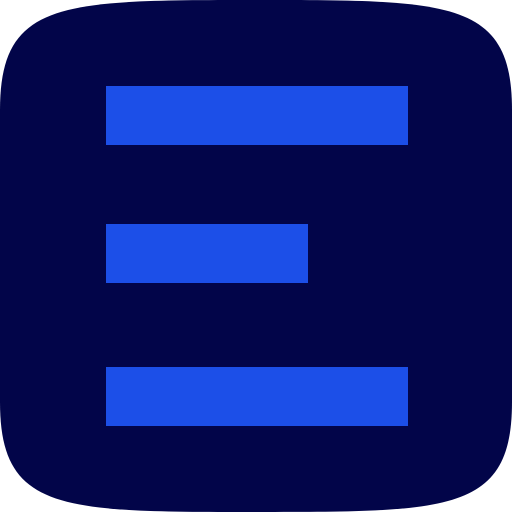  Describe the element at coordinates (257, 115) in the screenshot. I see `menu-bar-top` at that location.